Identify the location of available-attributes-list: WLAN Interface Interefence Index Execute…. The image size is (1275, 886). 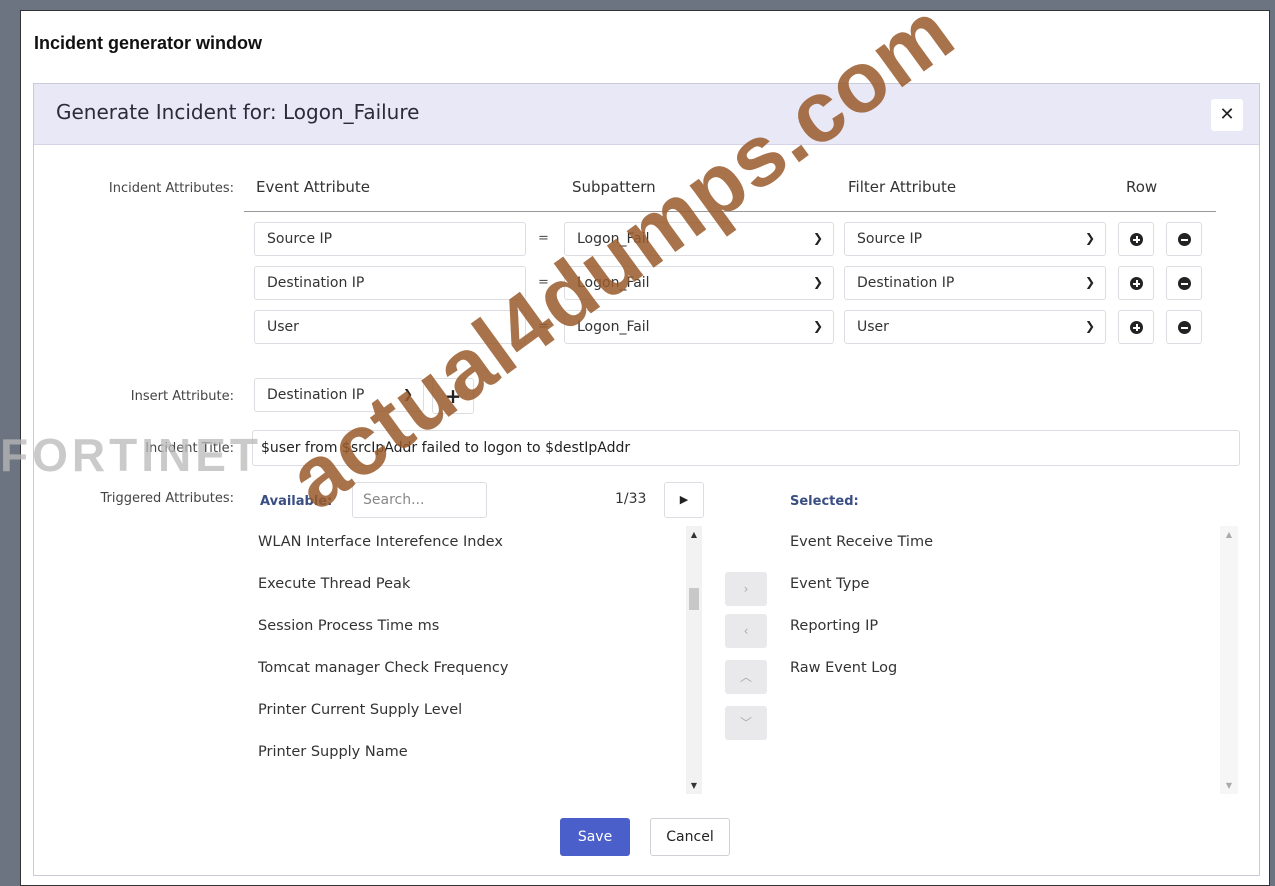
(468, 659).